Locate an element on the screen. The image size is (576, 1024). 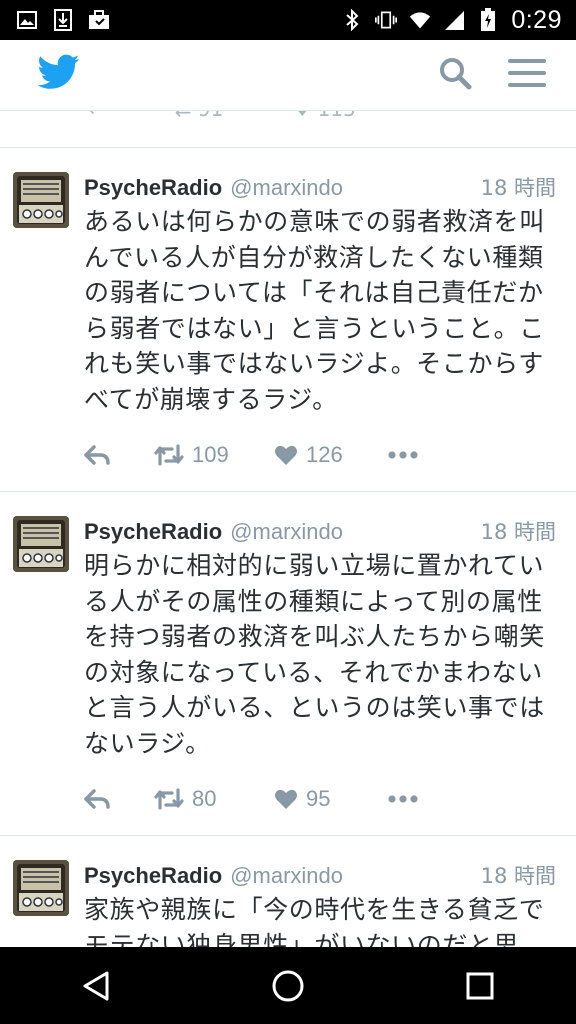
like-button: 126 is located at coordinates (331, 455).